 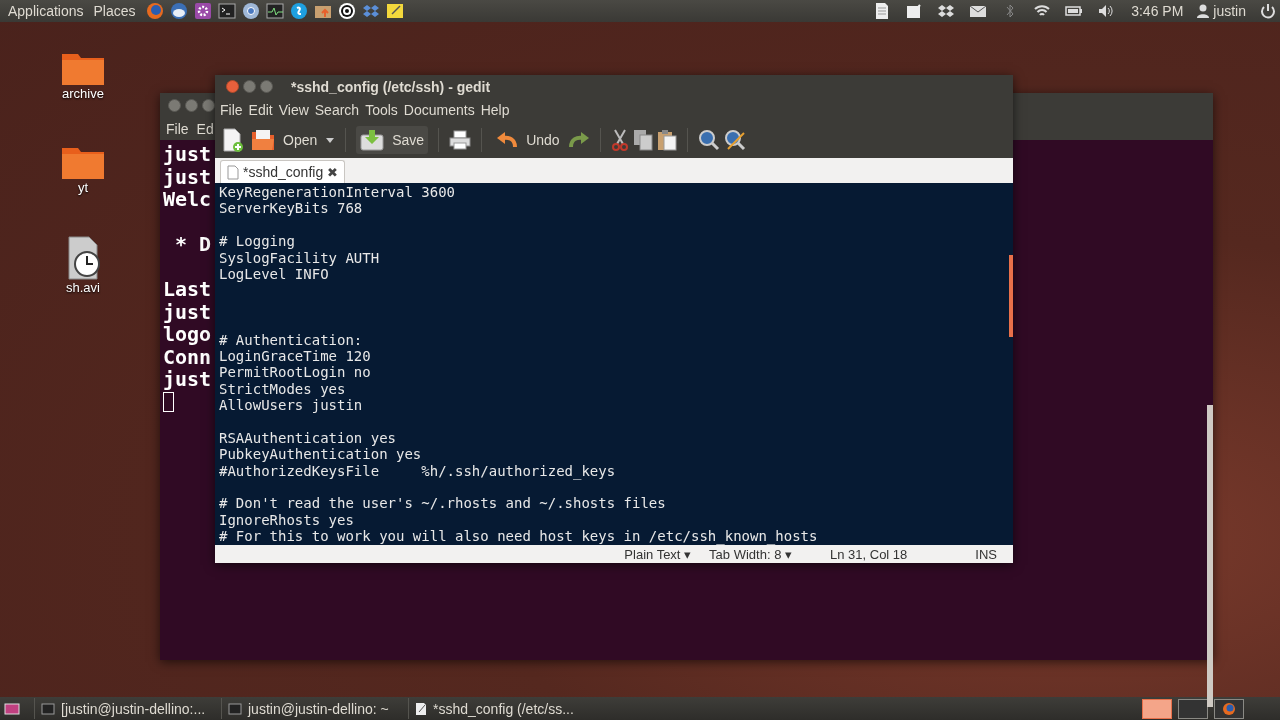 I want to click on menu-item: Tools, so click(x=381, y=110).